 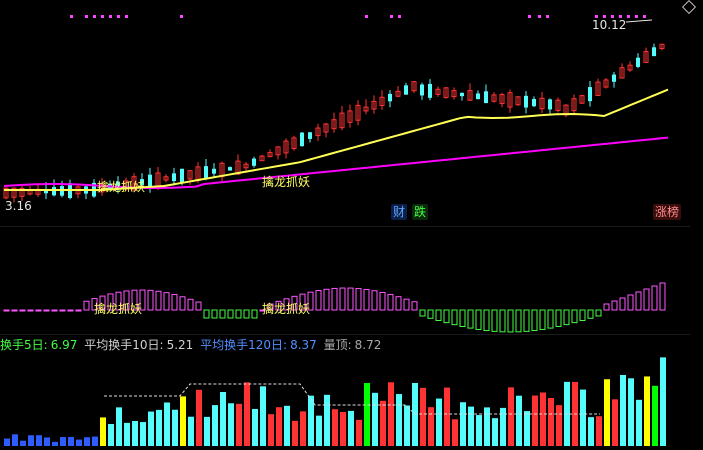 I want to click on peak-value: 8.72, so click(x=368, y=345).